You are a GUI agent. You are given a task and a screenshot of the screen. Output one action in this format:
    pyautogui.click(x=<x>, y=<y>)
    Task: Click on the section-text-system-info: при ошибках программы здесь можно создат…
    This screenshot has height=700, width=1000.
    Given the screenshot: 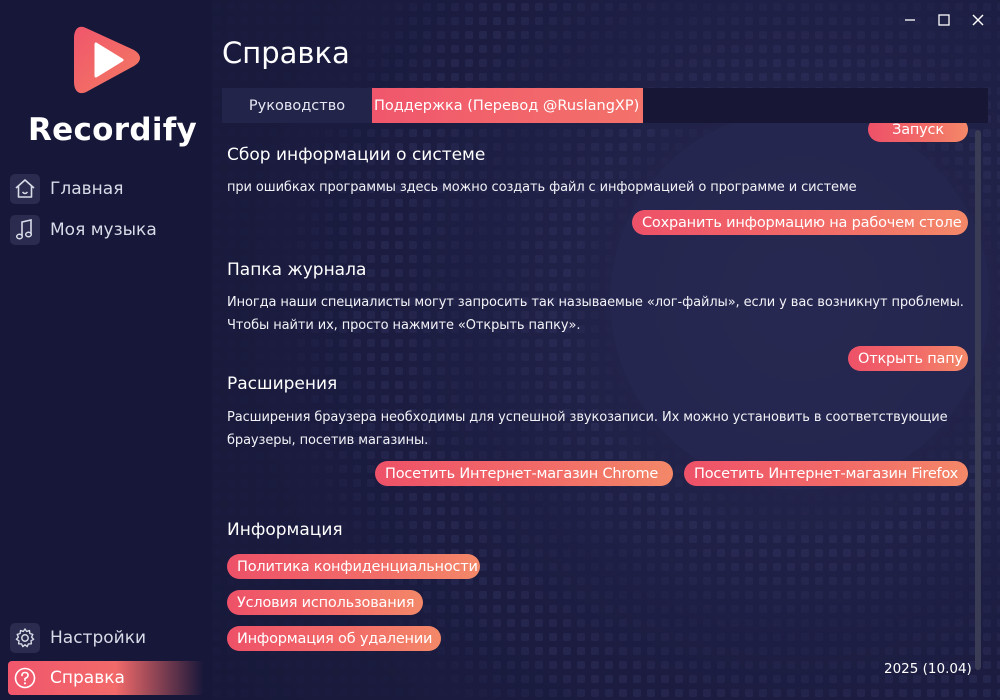 What is the action you would take?
    pyautogui.click(x=542, y=187)
    